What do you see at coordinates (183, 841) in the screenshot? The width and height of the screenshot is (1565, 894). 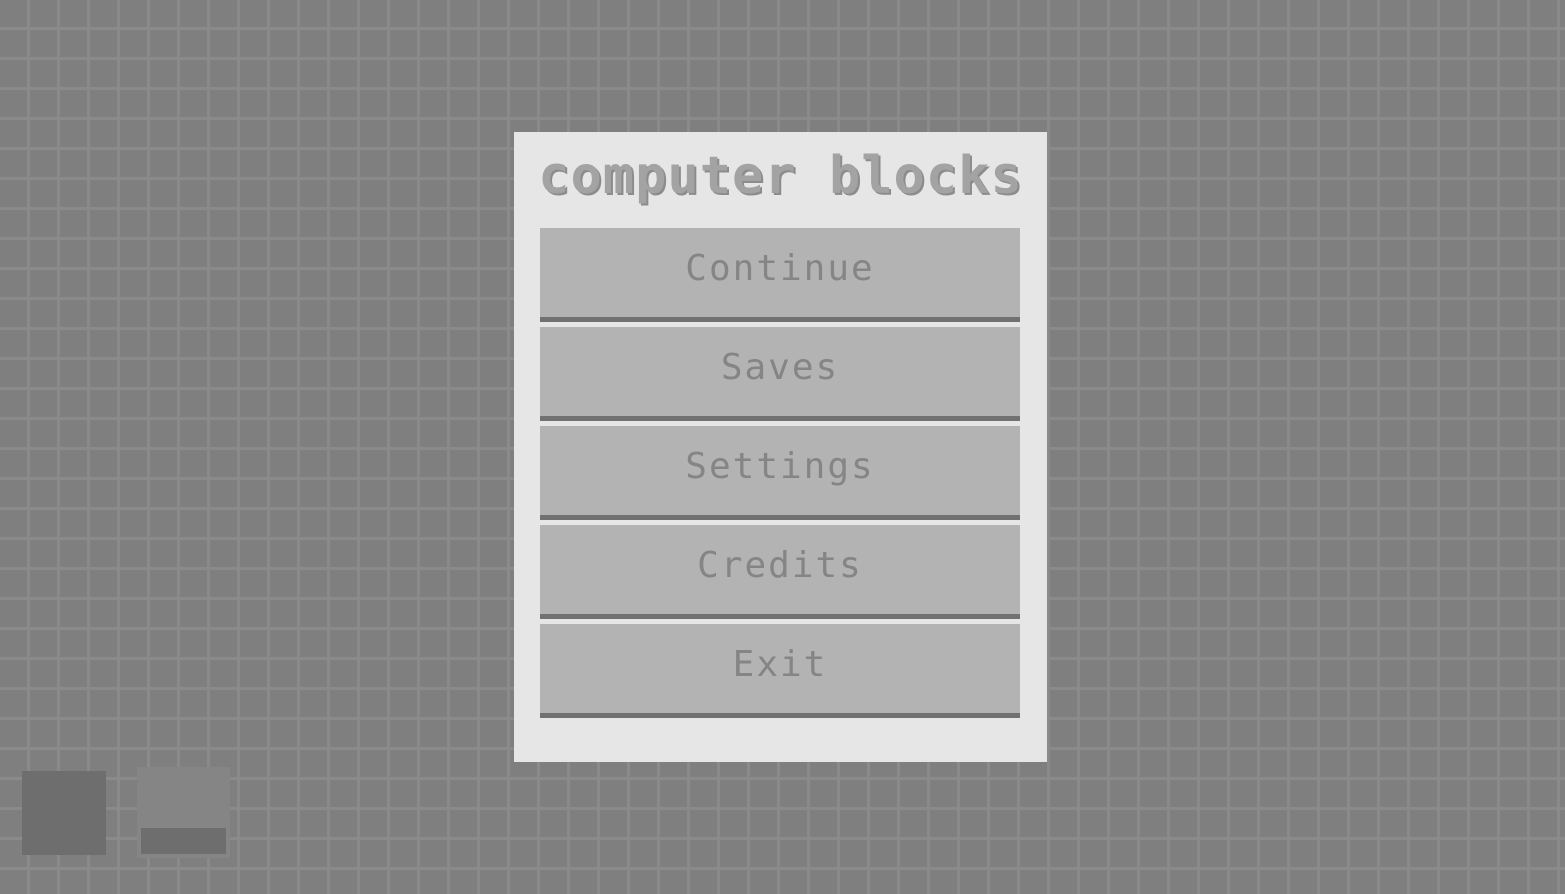 I see `hotbar-slot-2-fill` at bounding box center [183, 841].